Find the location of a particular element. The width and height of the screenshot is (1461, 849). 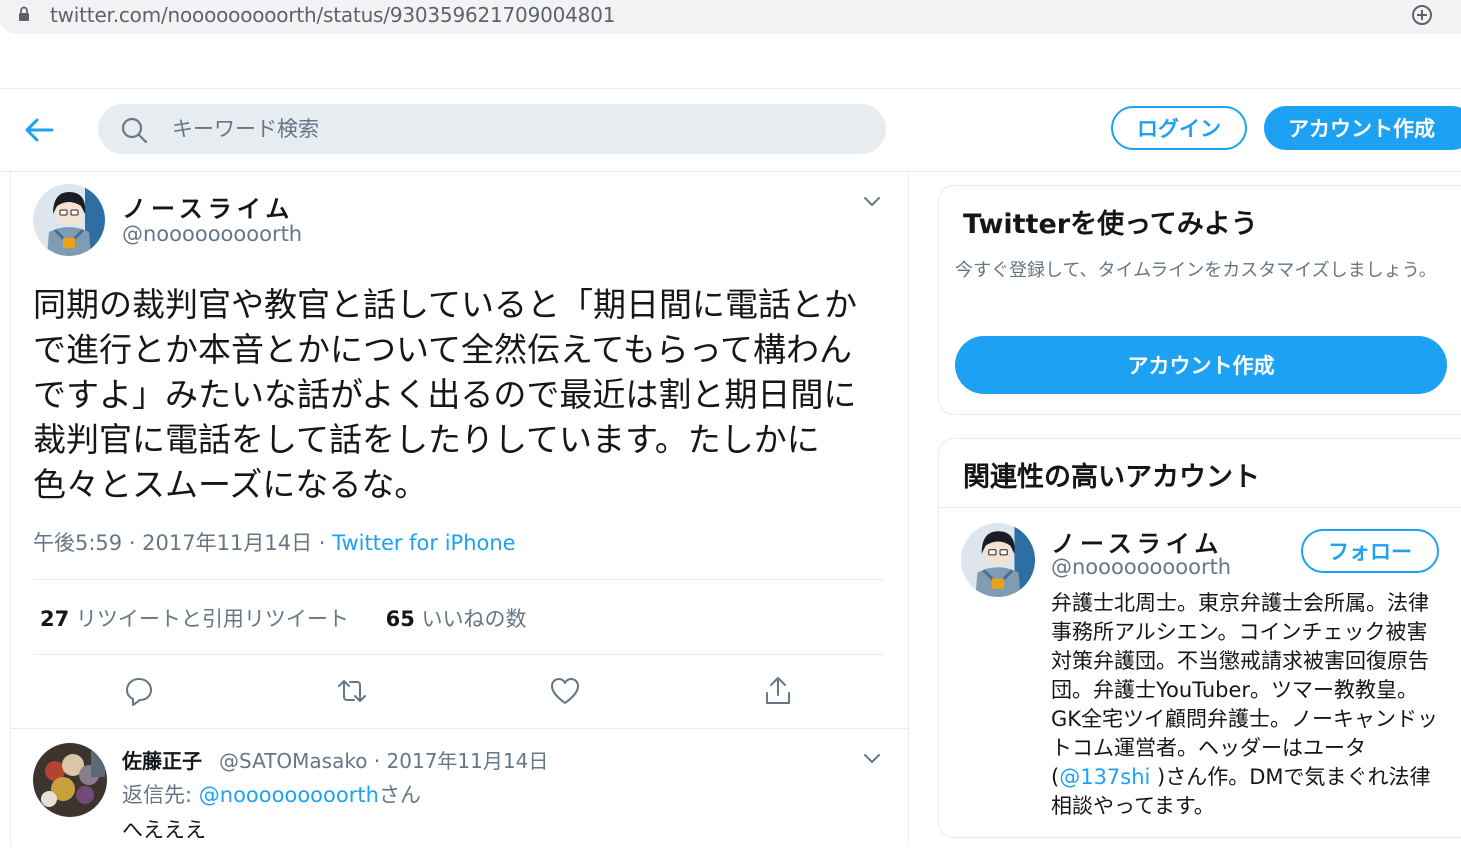

related-account-name: ノースライム is located at coordinates (1137, 541).